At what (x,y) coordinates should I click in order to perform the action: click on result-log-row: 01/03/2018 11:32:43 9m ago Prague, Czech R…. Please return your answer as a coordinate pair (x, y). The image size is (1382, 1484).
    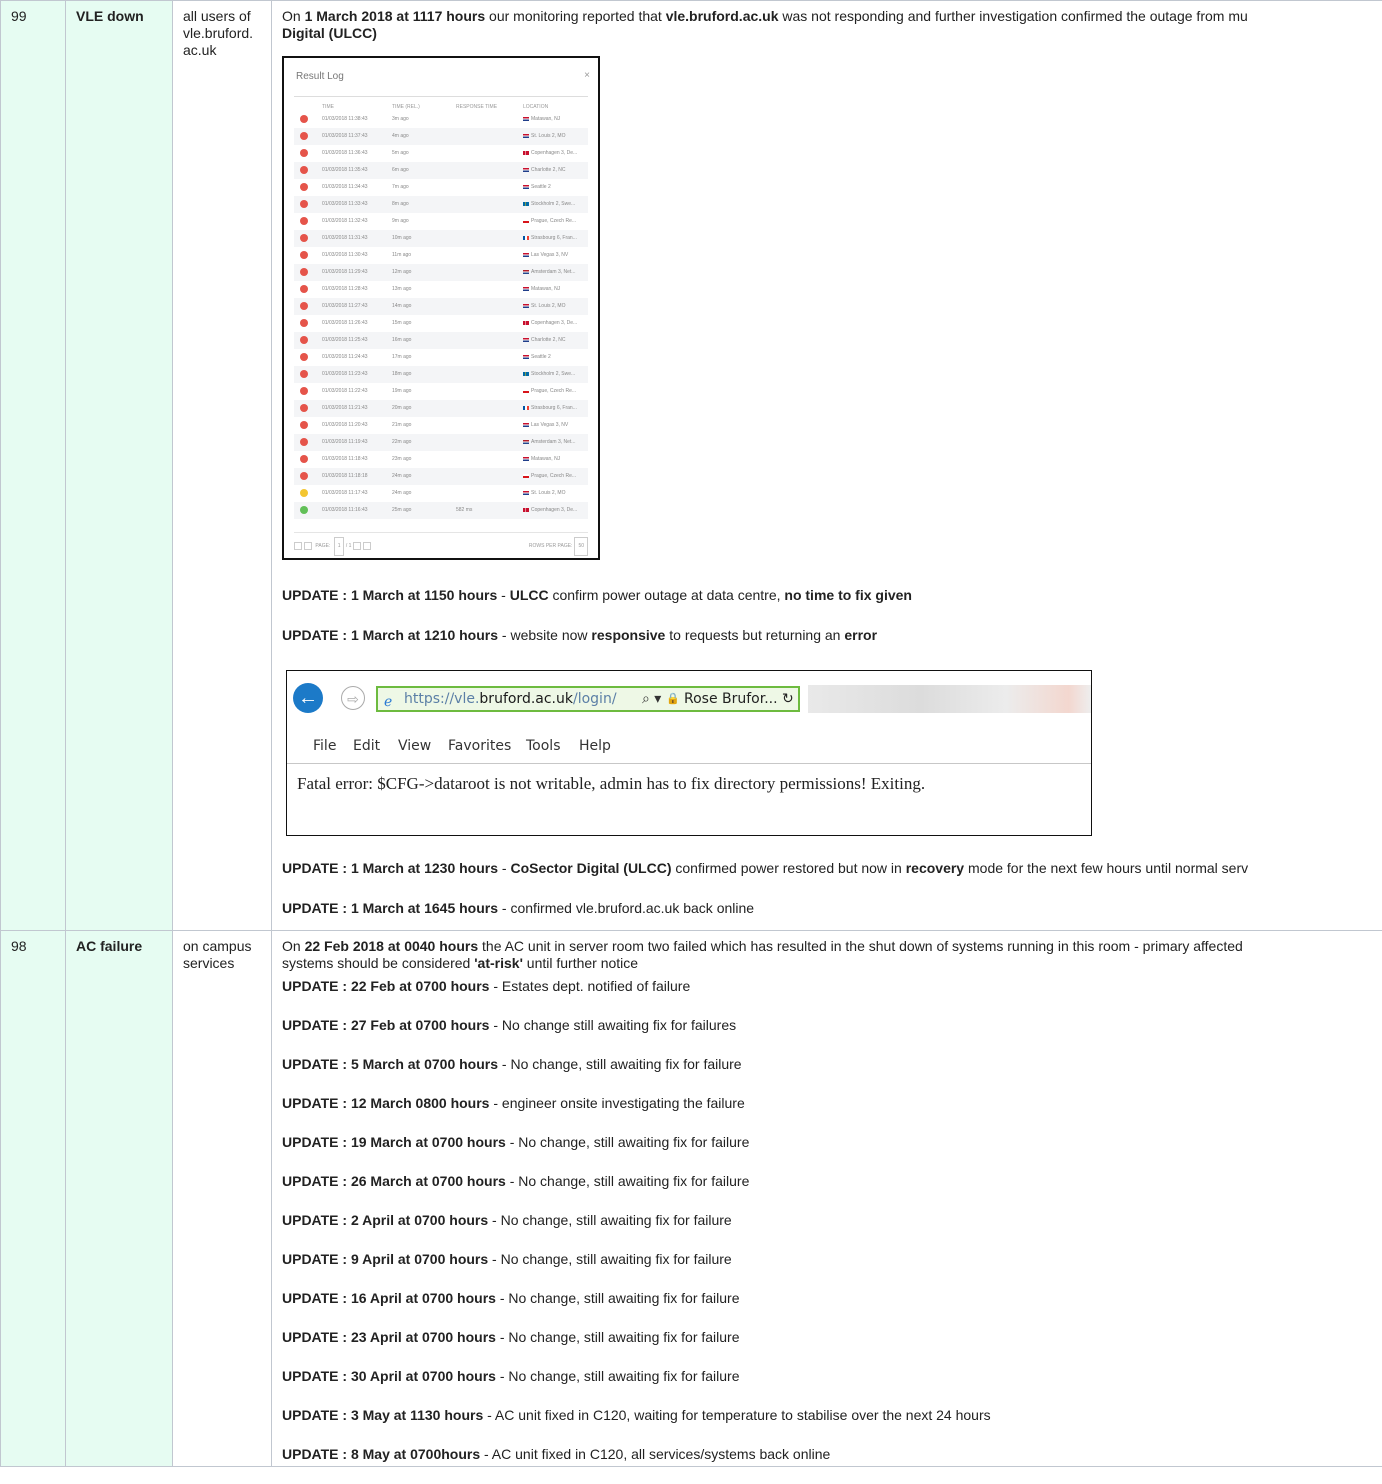
    Looking at the image, I should click on (441, 221).